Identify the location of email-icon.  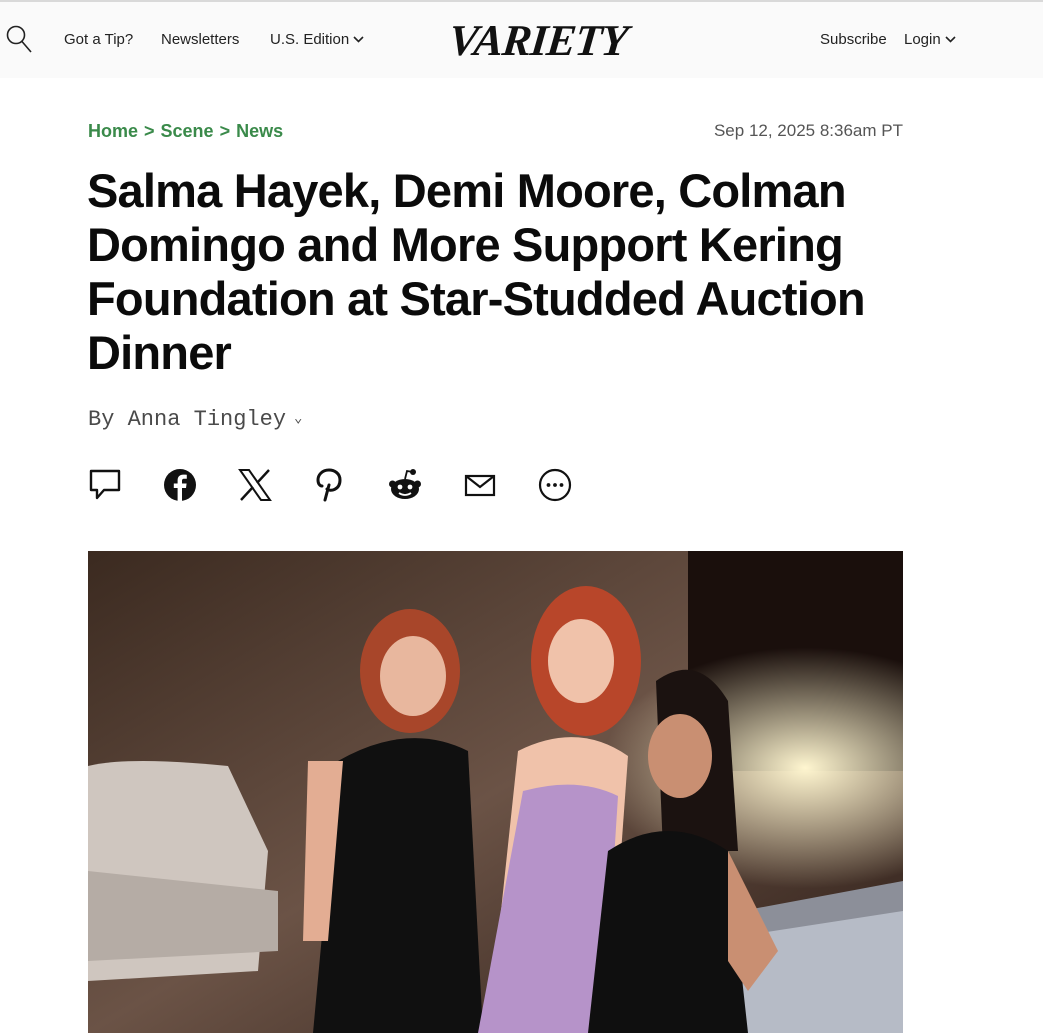
(480, 485).